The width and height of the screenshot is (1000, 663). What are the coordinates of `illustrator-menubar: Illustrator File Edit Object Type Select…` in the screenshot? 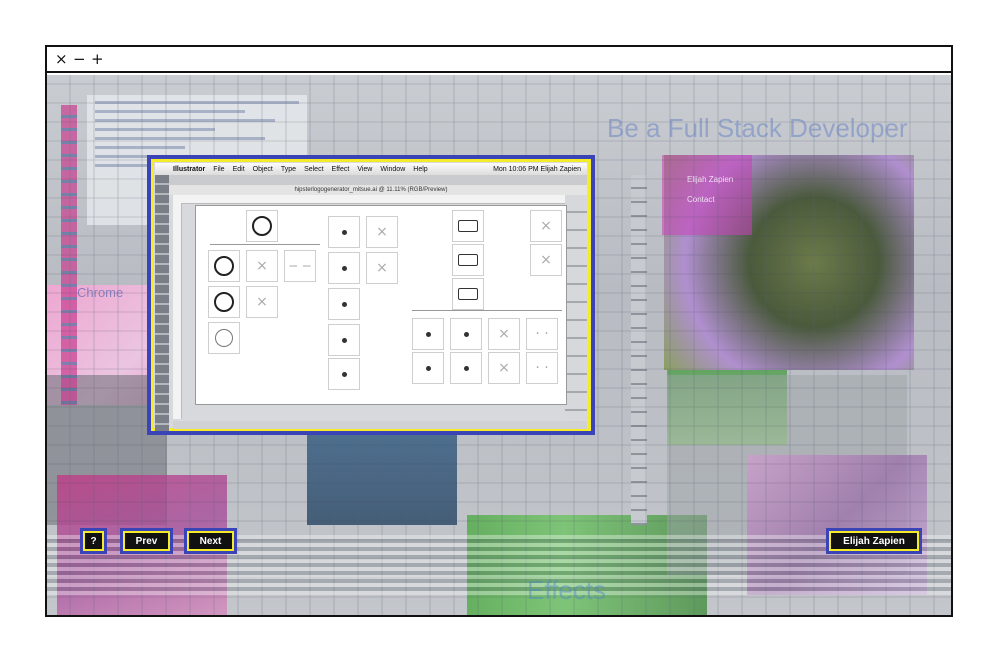 It's located at (371, 169).